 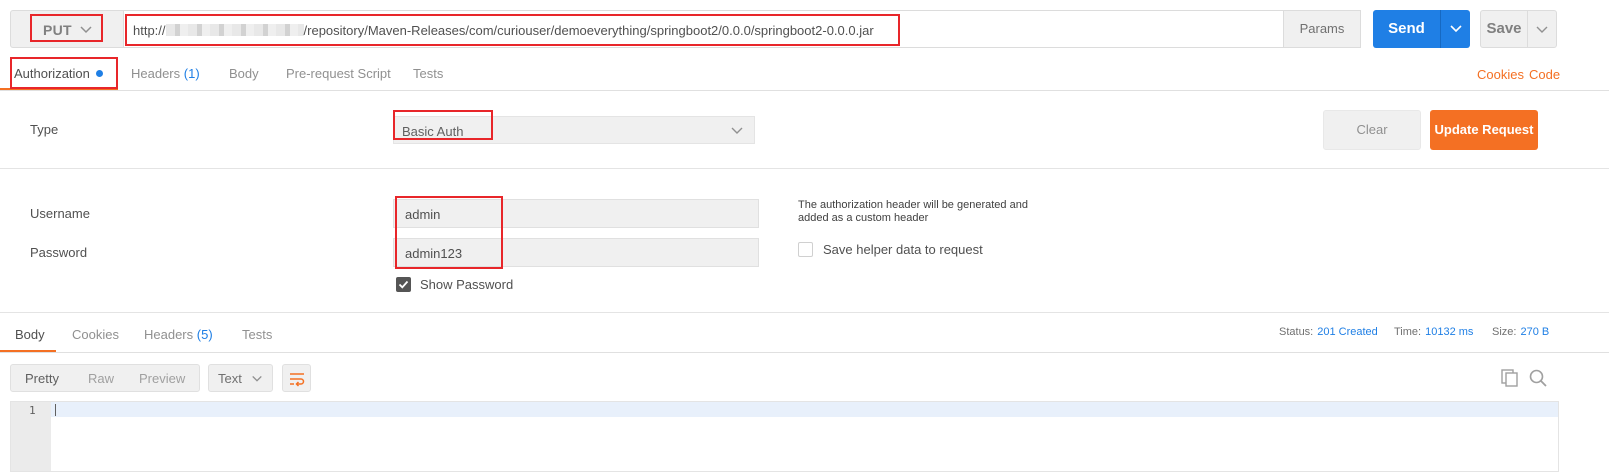 What do you see at coordinates (1296, 332) in the screenshot?
I see `status-label: Status:` at bounding box center [1296, 332].